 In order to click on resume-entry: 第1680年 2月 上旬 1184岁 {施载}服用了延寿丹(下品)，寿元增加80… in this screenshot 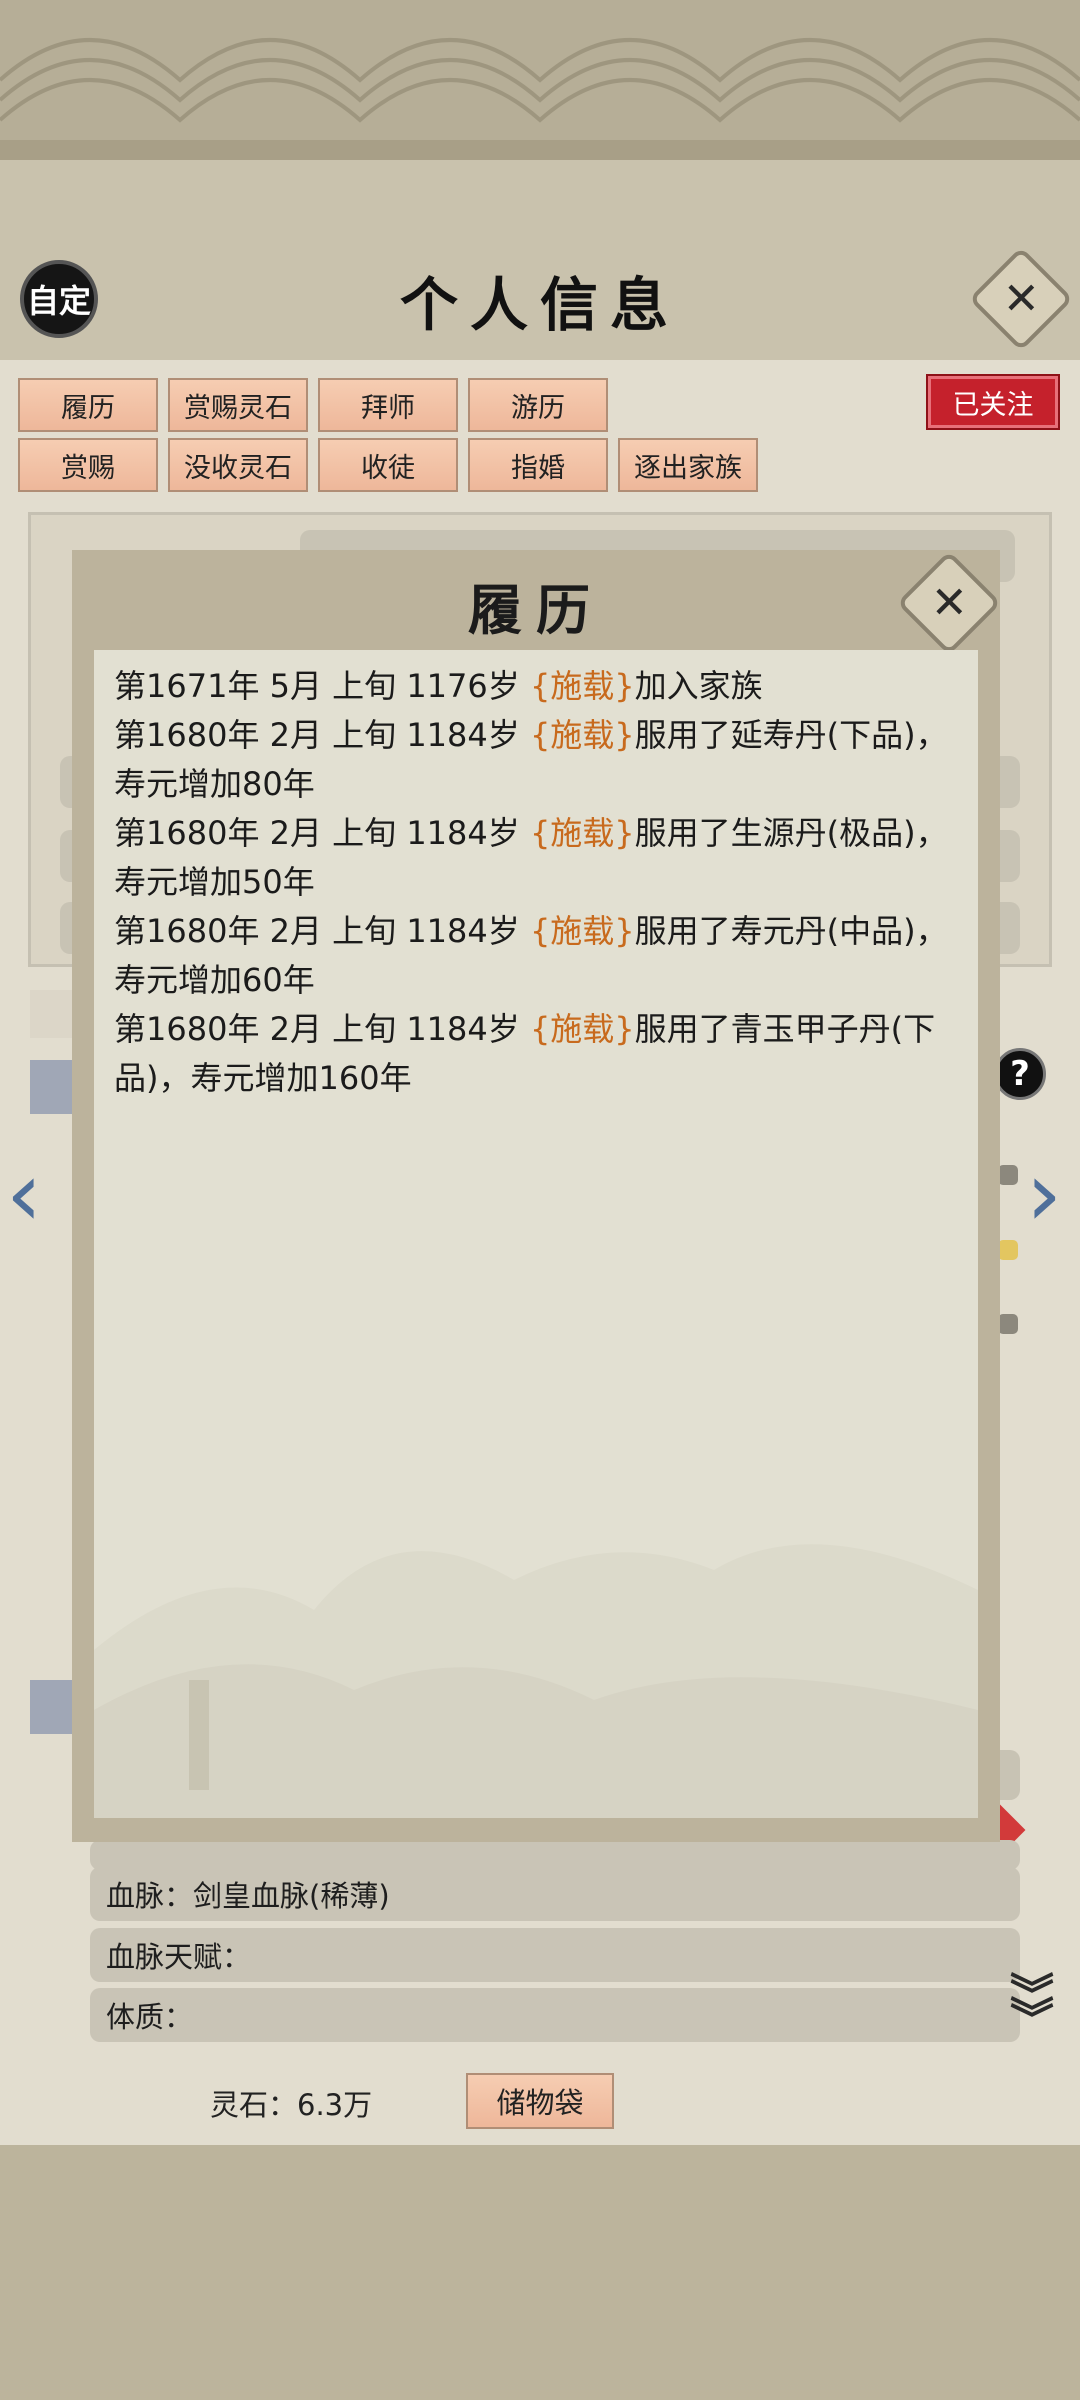, I will do `click(537, 760)`.